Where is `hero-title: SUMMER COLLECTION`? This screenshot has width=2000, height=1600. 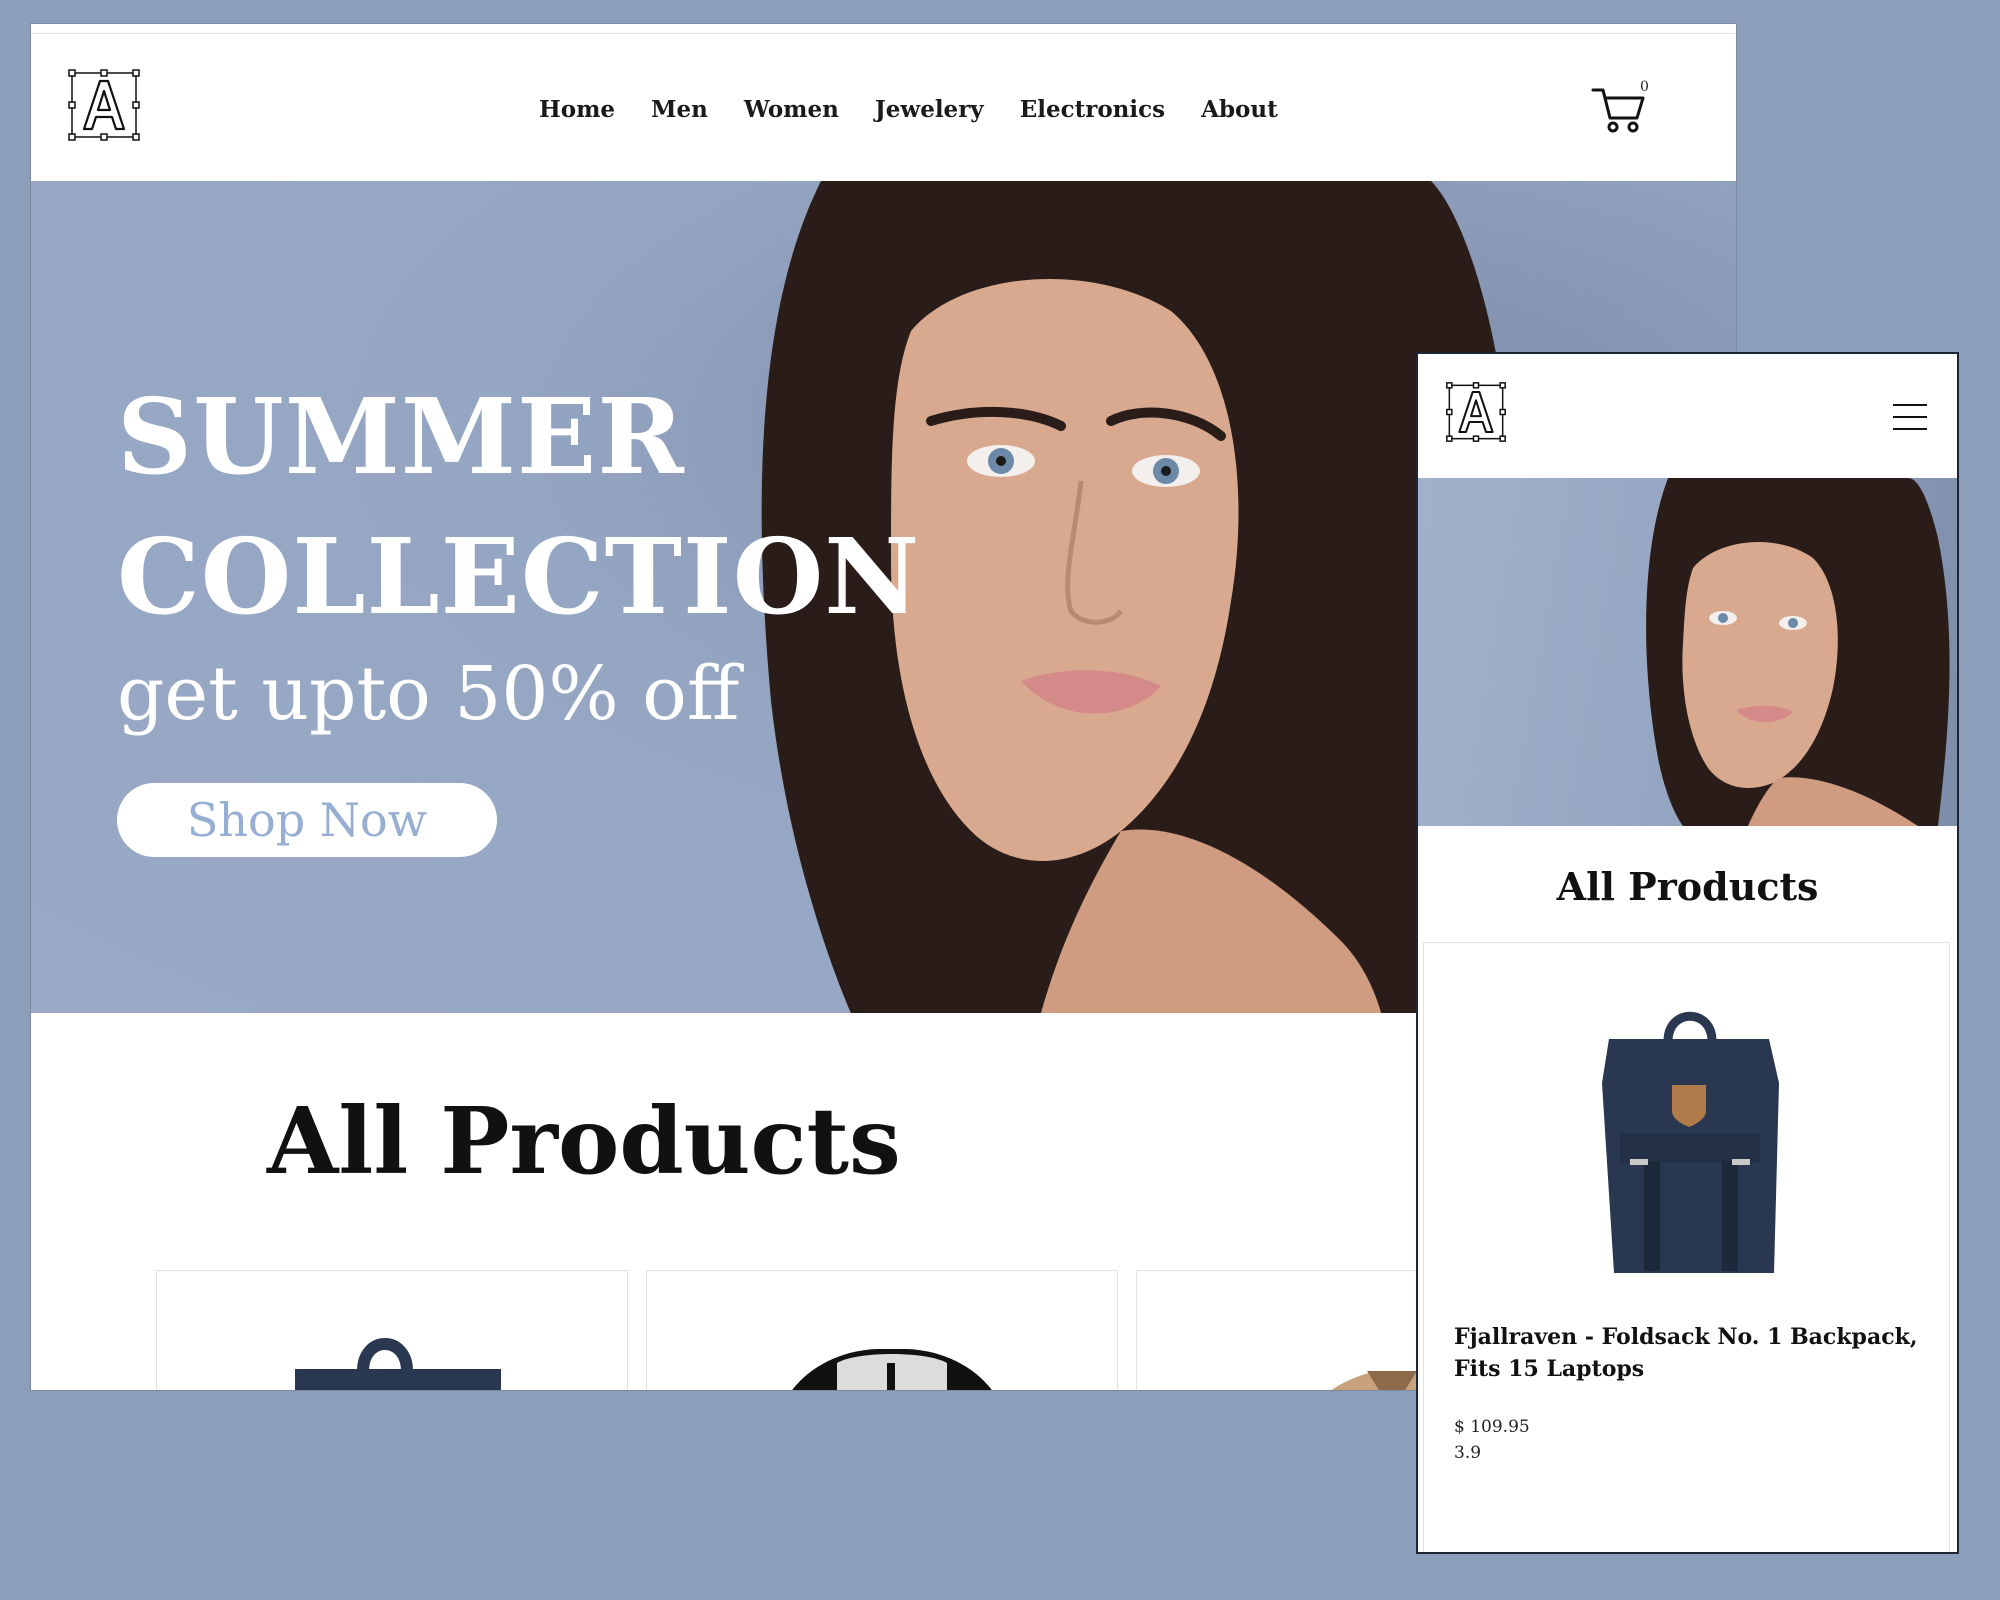 hero-title: SUMMER COLLECTION is located at coordinates (519, 506).